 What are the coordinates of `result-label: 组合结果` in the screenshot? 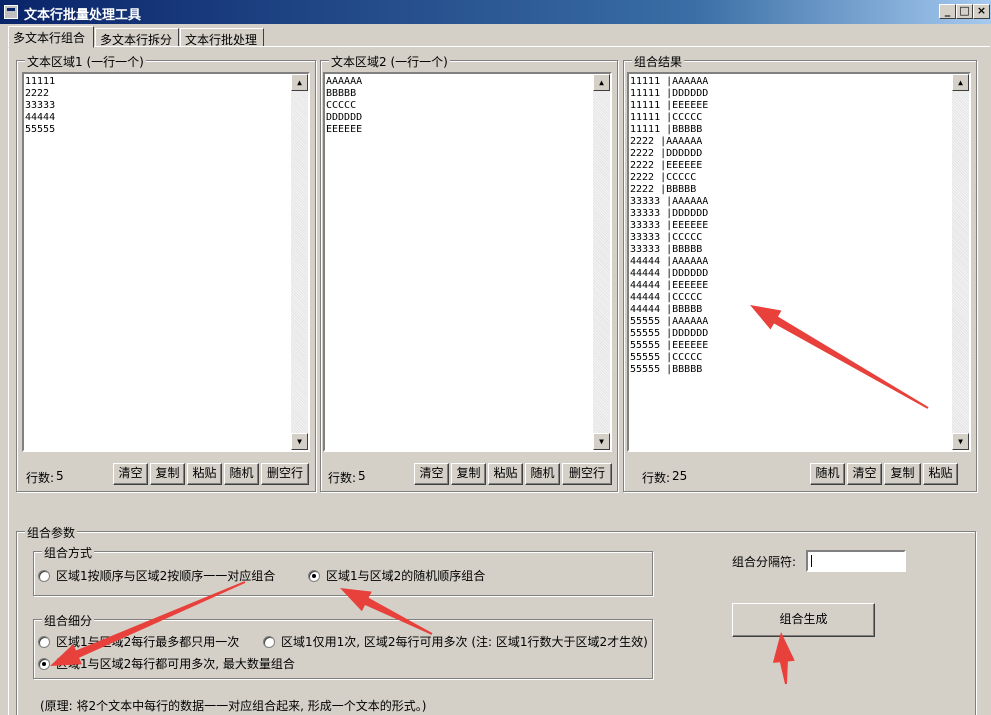 It's located at (658, 61).